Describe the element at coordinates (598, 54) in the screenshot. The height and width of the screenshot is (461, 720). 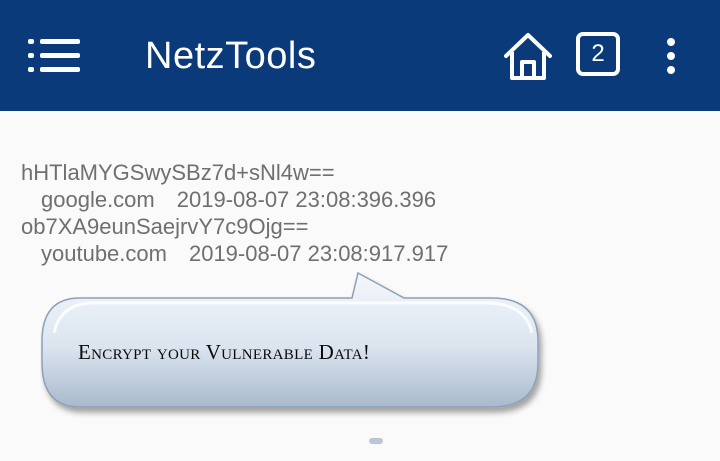
I see `tabs-count-button: 2` at that location.